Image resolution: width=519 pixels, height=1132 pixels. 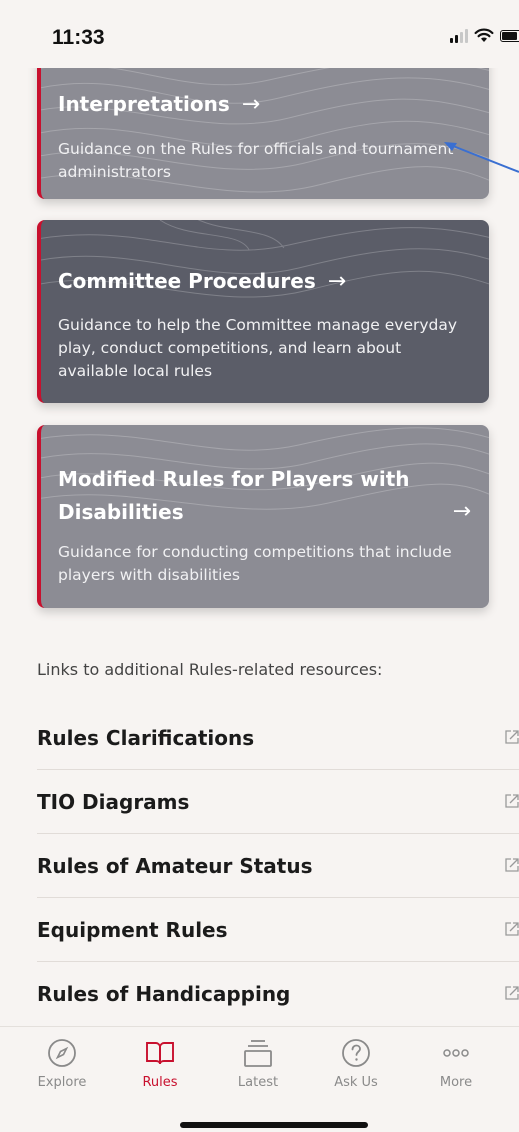 I want to click on link-rules-of-amateur-status: Rules of Amateur Status, so click(x=278, y=866).